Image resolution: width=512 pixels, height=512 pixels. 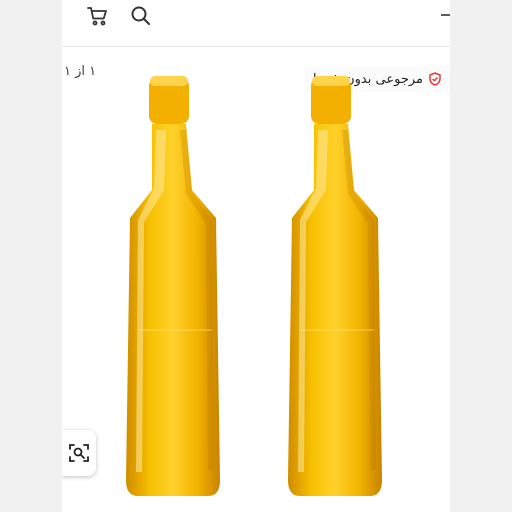 I want to click on search-button, so click(x=141, y=16).